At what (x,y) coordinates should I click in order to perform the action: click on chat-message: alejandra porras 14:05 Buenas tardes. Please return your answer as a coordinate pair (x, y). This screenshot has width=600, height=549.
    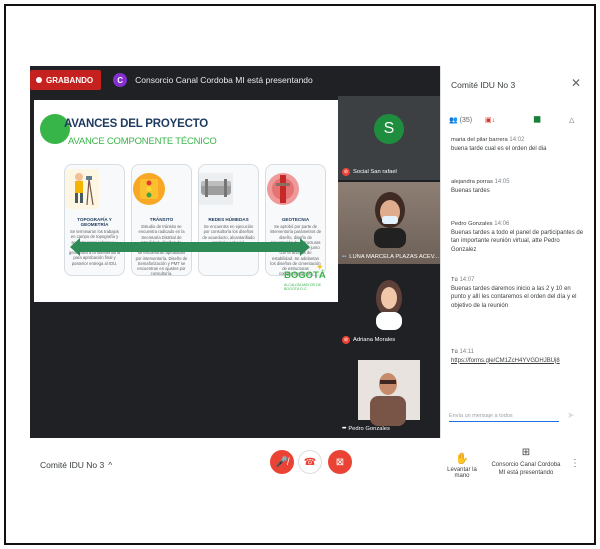
    Looking at the image, I should click on (518, 186).